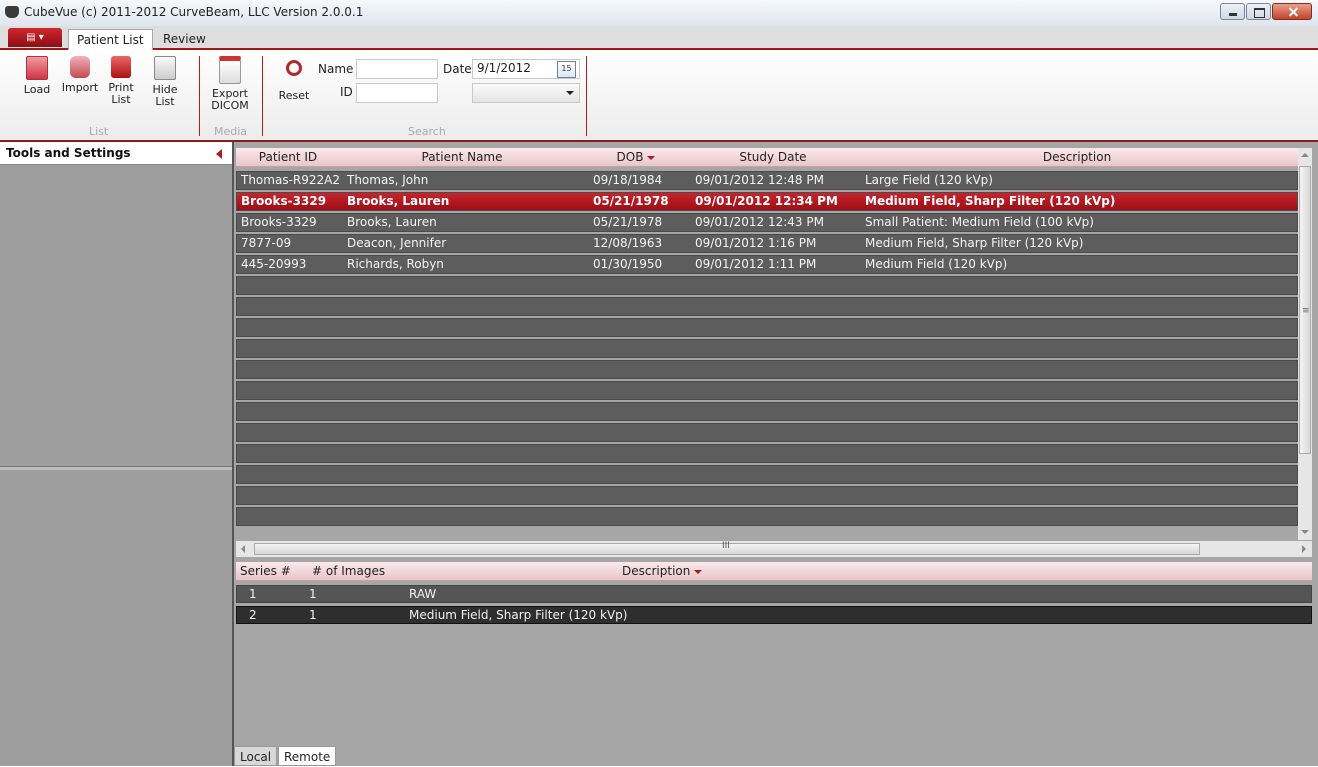 The width and height of the screenshot is (1318, 767). Describe the element at coordinates (116, 454) in the screenshot. I see `tools-settings-panel: Tools and Settings` at that location.